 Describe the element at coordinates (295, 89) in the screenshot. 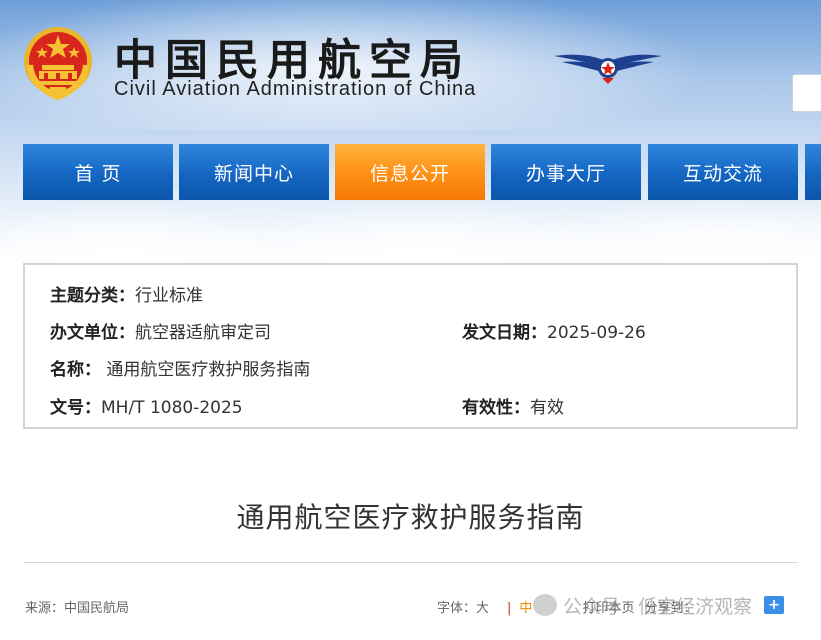

I see `site-title-en: Civil Aviation Administration of China` at that location.